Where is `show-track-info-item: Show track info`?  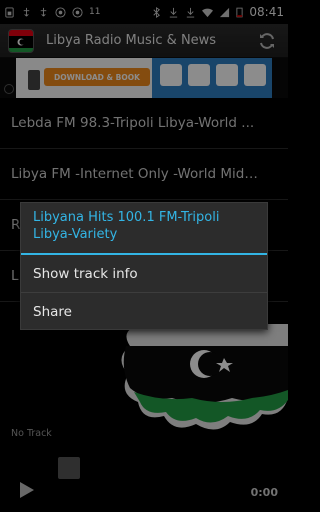 show-track-info-item: Show track info is located at coordinates (144, 274).